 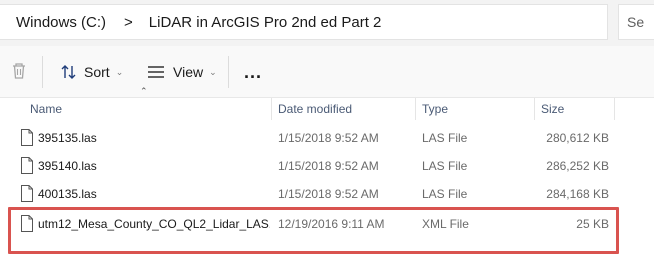 I want to click on column-header-size: Size, so click(x=575, y=109).